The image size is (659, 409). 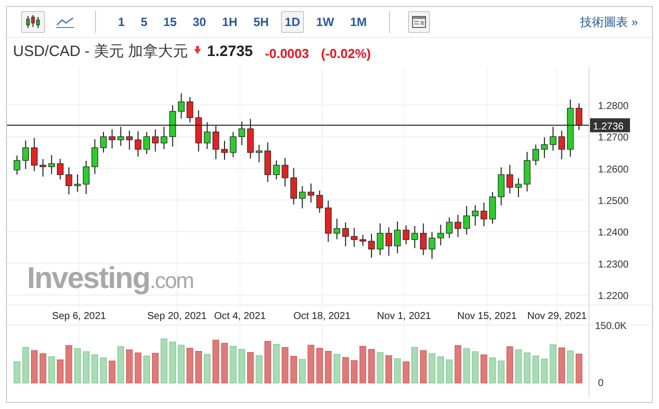 What do you see at coordinates (358, 22) in the screenshot?
I see `interval-button: 1M` at bounding box center [358, 22].